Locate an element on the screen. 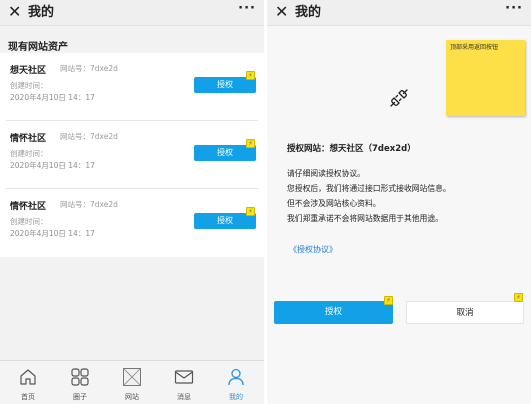  tab-website: 网站 is located at coordinates (132, 382).